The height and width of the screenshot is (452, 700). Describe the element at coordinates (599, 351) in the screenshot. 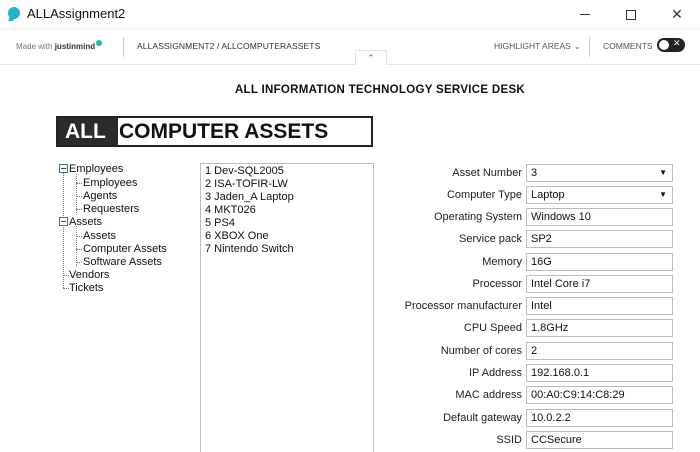

I see `number-of-cores-field: 2` at that location.